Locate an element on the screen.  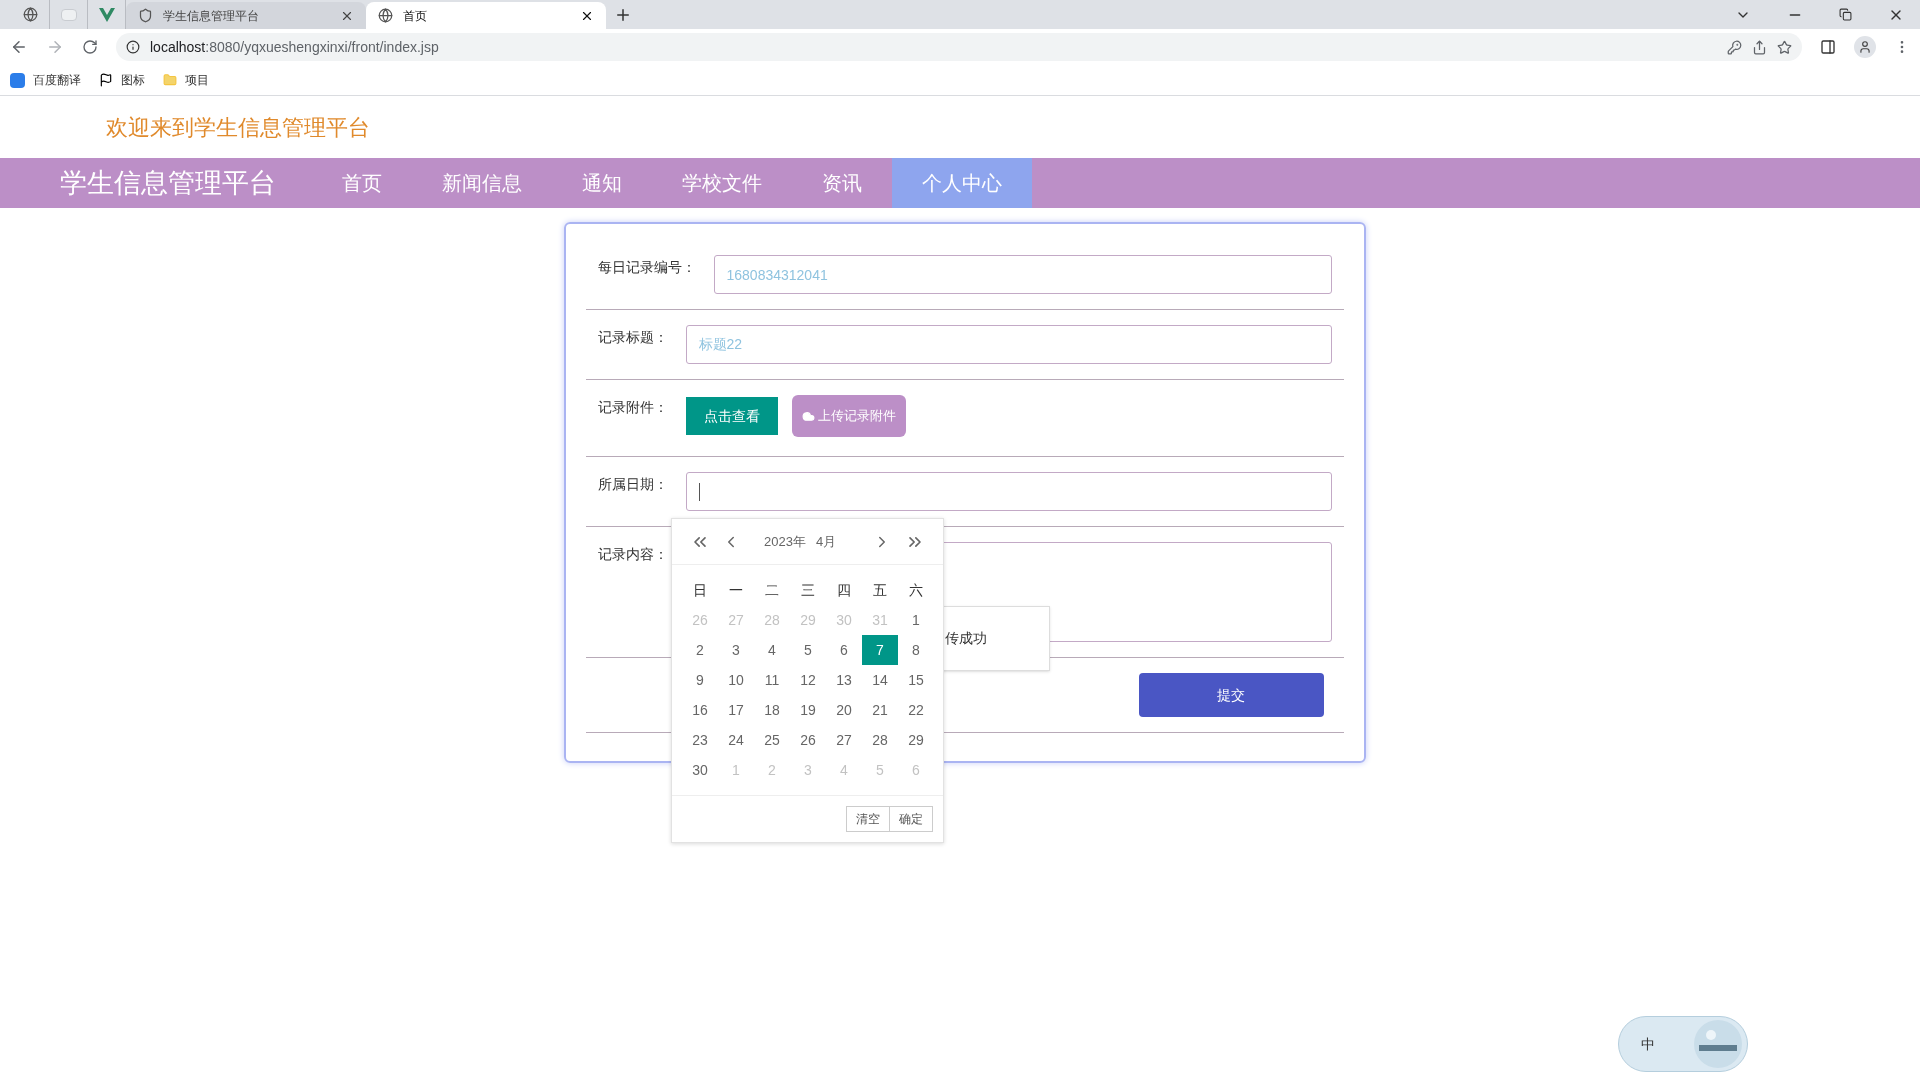
calendar-day: 19 is located at coordinates (808, 710).